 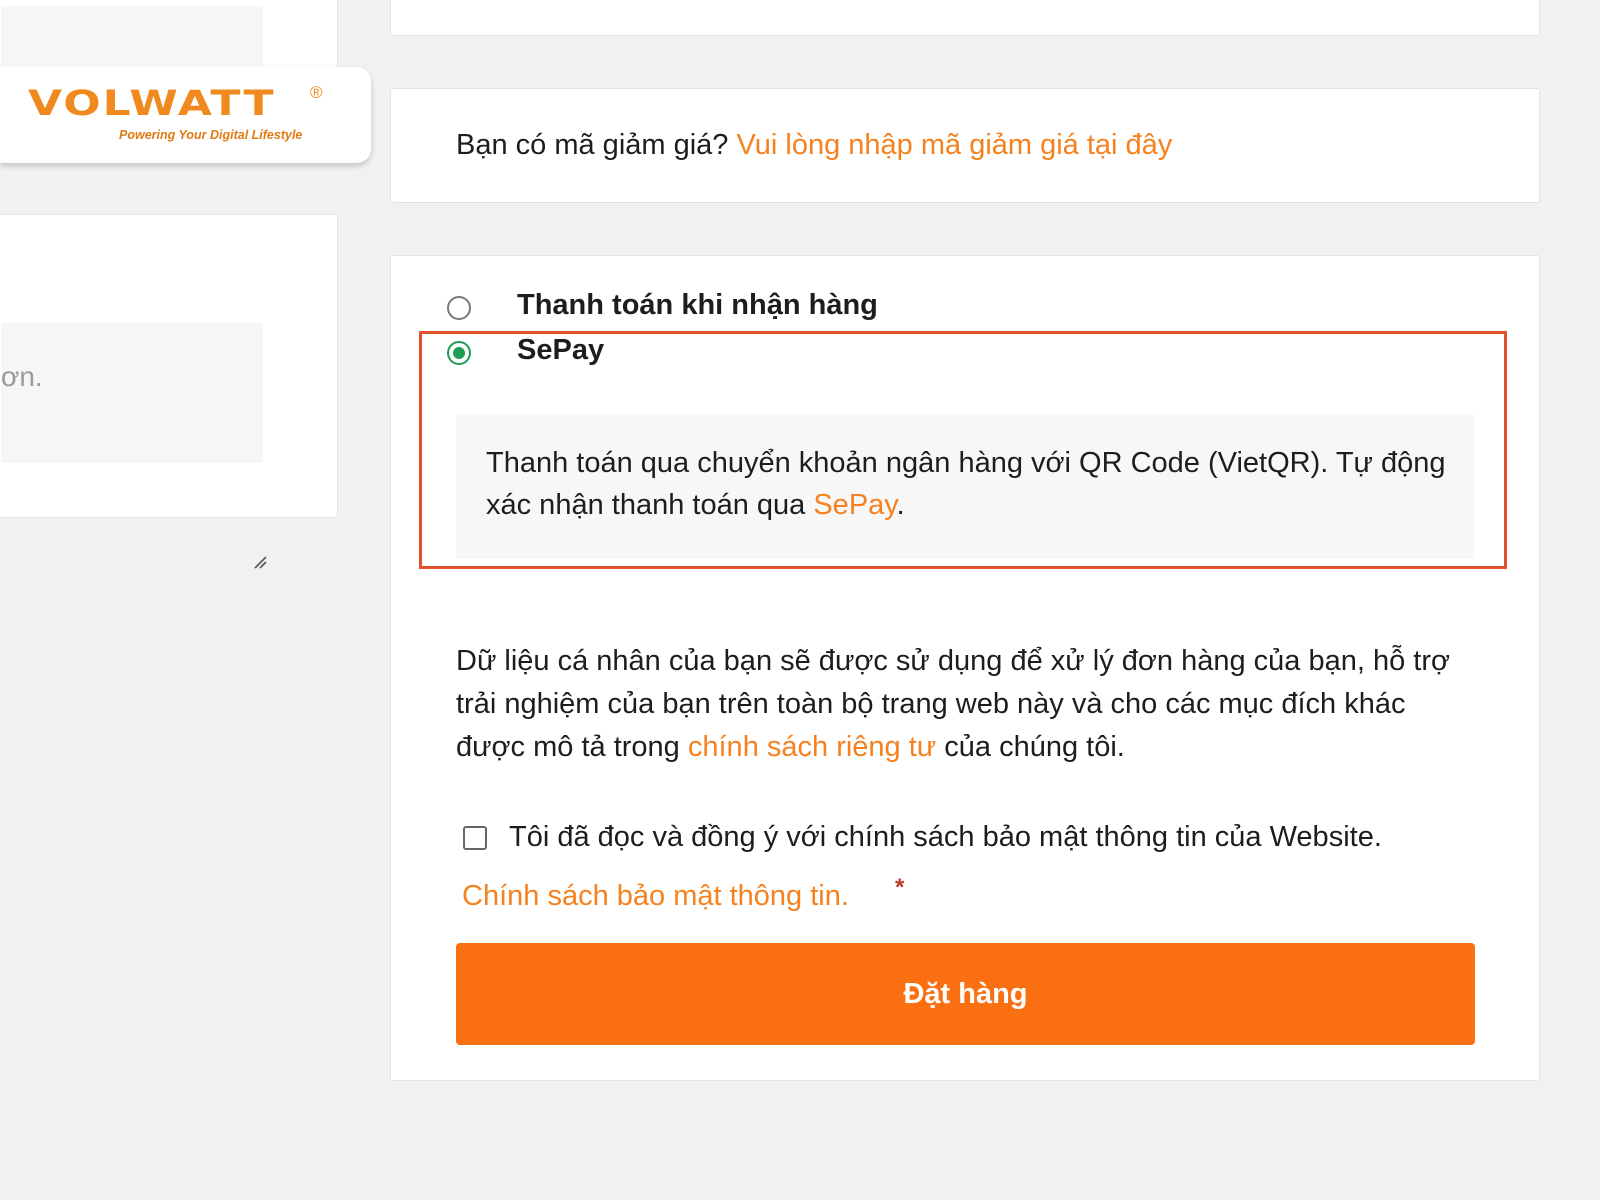 What do you see at coordinates (260, 562) in the screenshot?
I see `resize-handle-icon` at bounding box center [260, 562].